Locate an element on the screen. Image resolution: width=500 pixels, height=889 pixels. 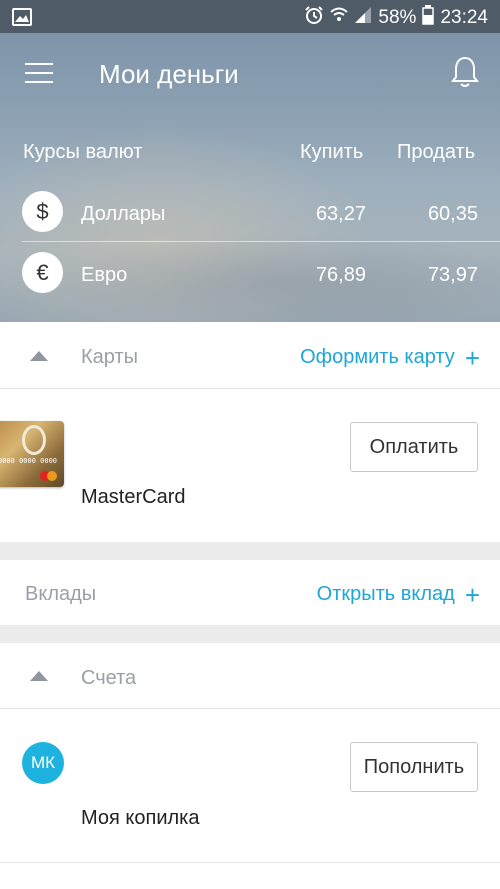
wifi-icon is located at coordinates (339, 18).